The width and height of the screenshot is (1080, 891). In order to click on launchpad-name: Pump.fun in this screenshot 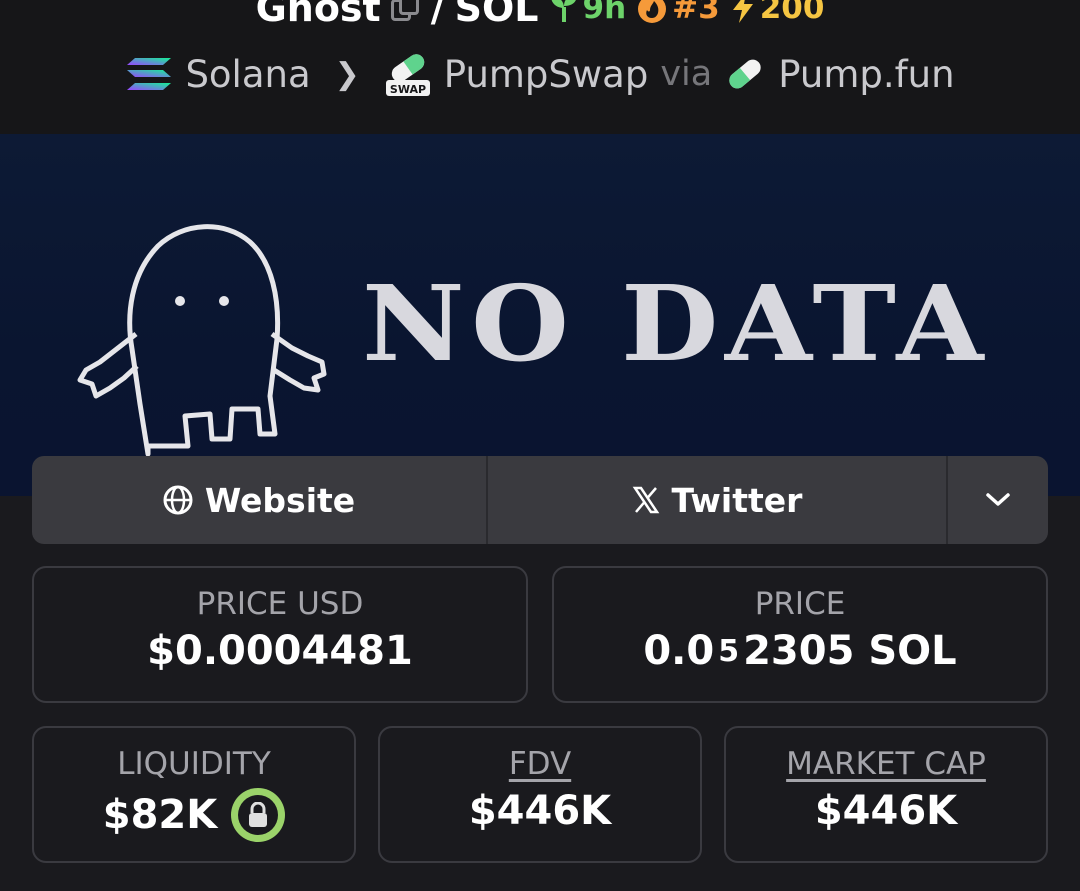, I will do `click(866, 74)`.